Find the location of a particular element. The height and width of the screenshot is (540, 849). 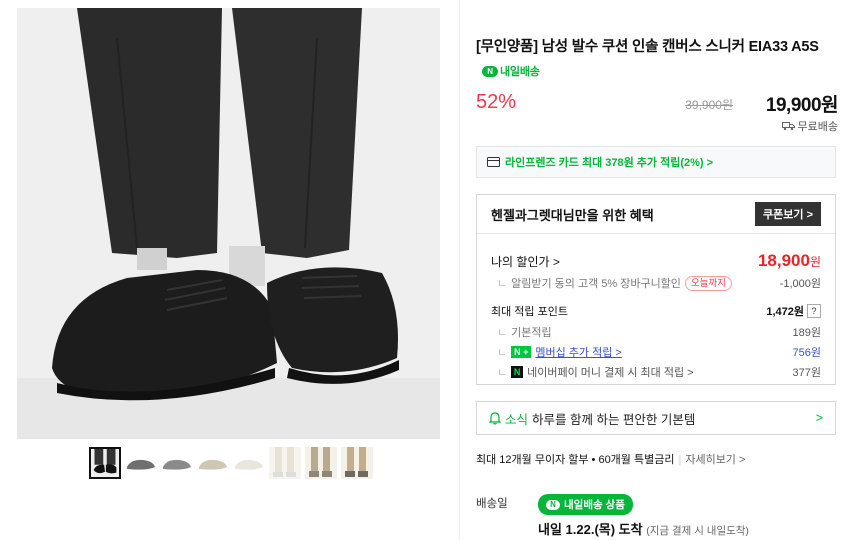

npay-points-label: ㄴ N 네이버페이 머니 결제 시 최대 적립 > is located at coordinates (592, 372).